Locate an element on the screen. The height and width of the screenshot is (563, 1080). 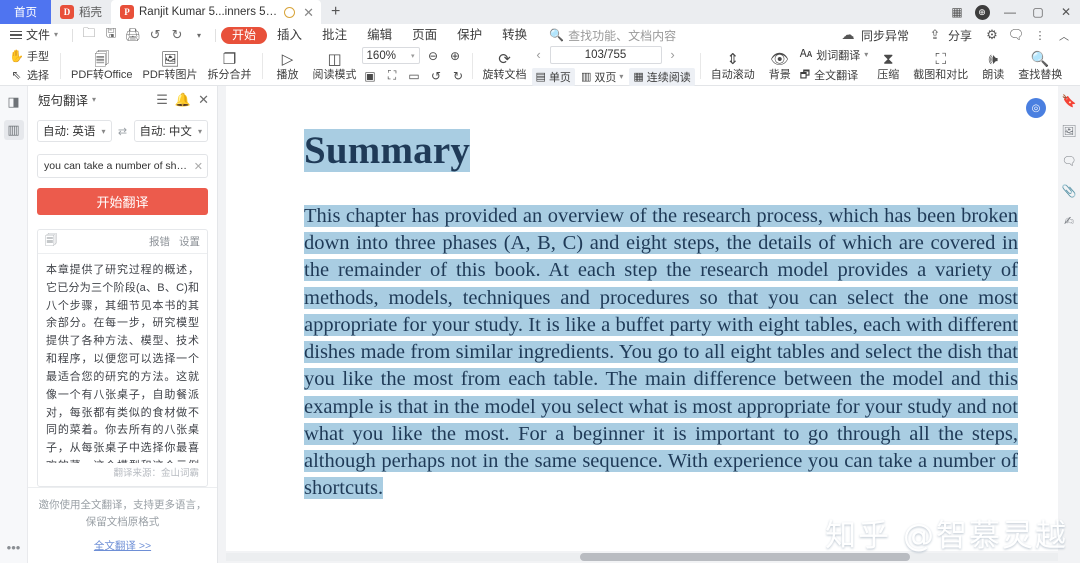
read-aloud-button: 🕪 朗读 is located at coordinates (993, 66).